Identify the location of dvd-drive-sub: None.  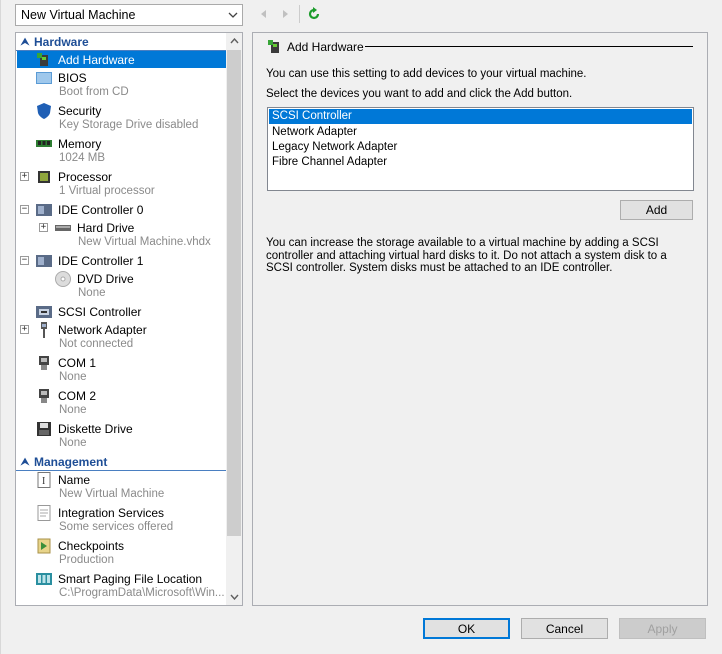
(92, 293).